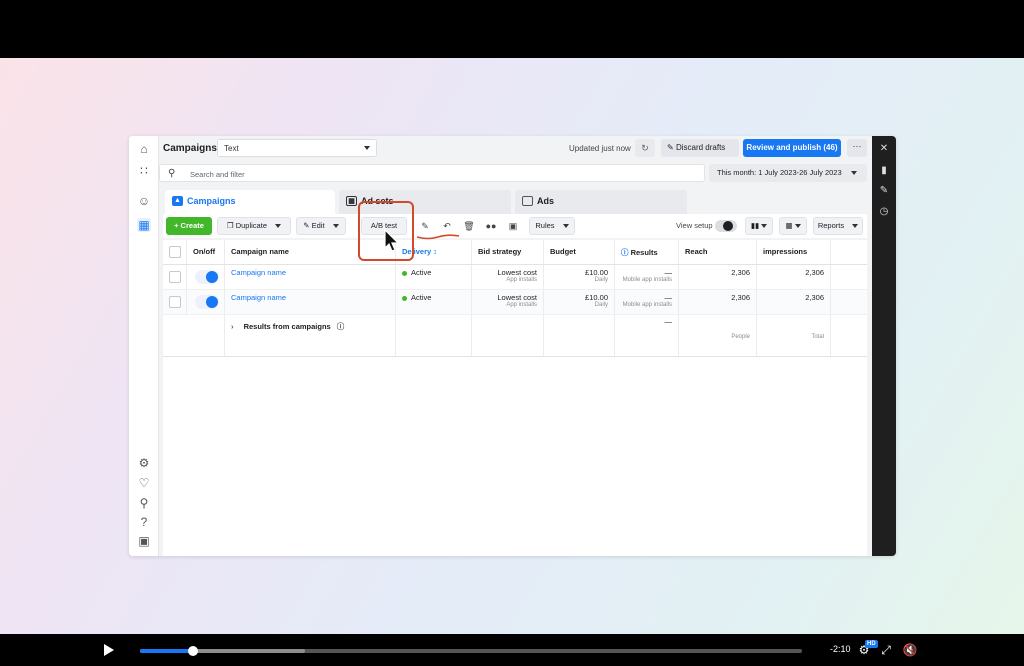  I want to click on duplicate-icon: ❐, so click(230, 225).